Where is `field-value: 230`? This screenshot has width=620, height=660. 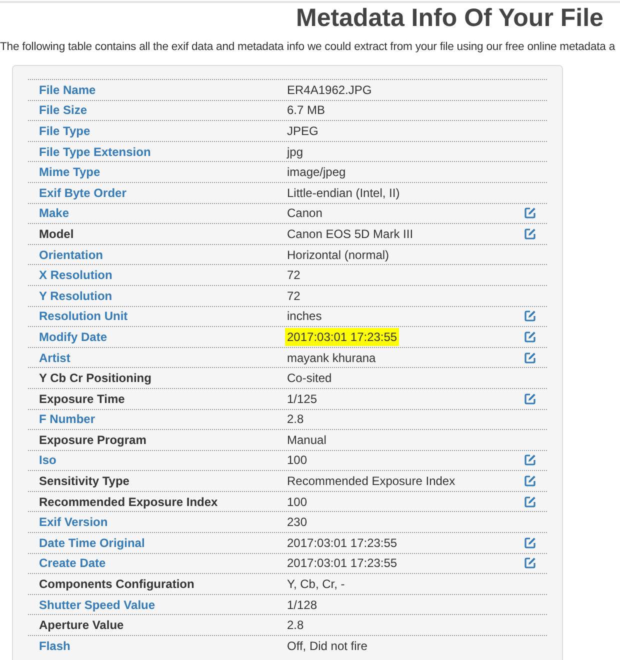
field-value: 230 is located at coordinates (297, 522).